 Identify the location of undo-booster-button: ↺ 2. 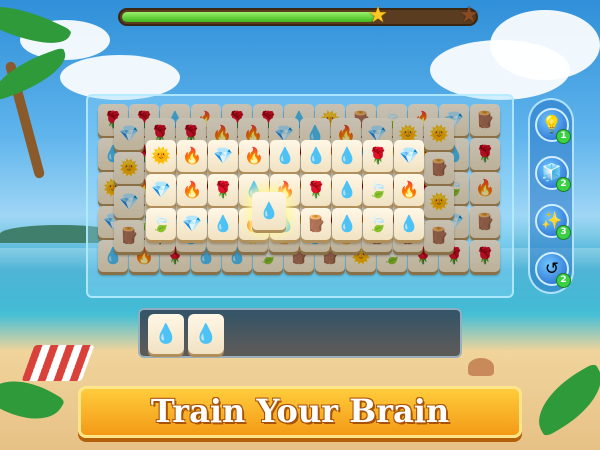
(553, 270).